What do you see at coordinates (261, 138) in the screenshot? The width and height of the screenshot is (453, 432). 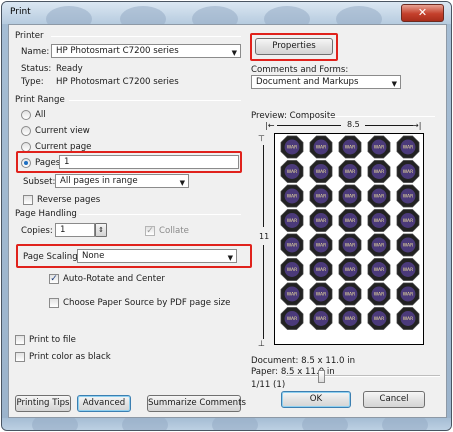 I see `height-arrow-up-icon: ⊤` at bounding box center [261, 138].